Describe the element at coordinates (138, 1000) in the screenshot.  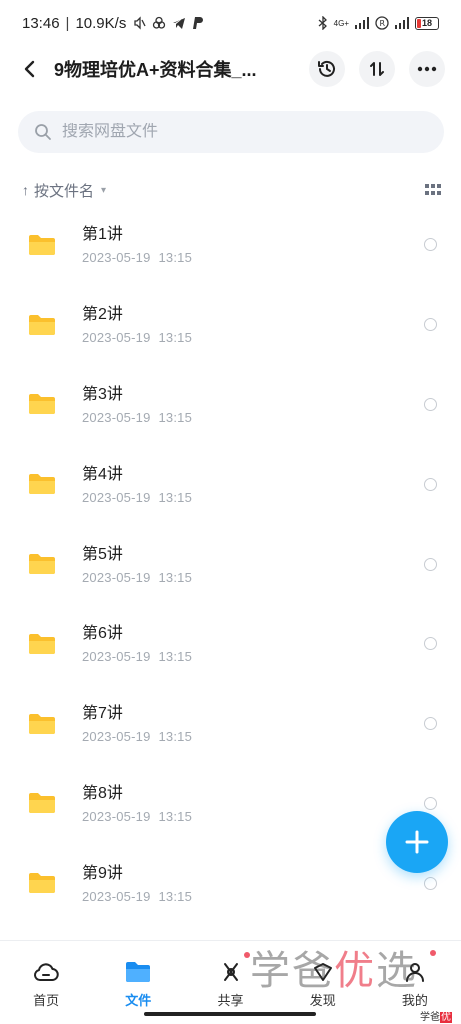
I see `tab-label: 文件` at that location.